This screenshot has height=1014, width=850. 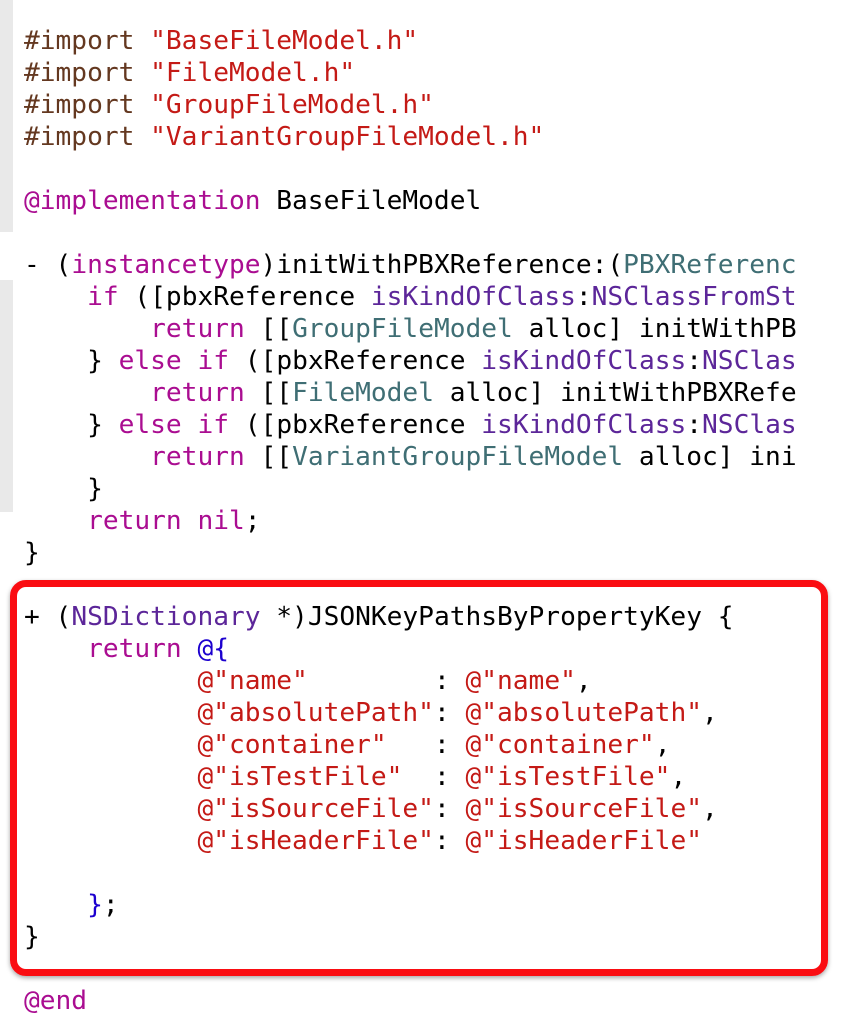 I want to click on code-line: #import "BaseFileModel.h", so click(x=221, y=41).